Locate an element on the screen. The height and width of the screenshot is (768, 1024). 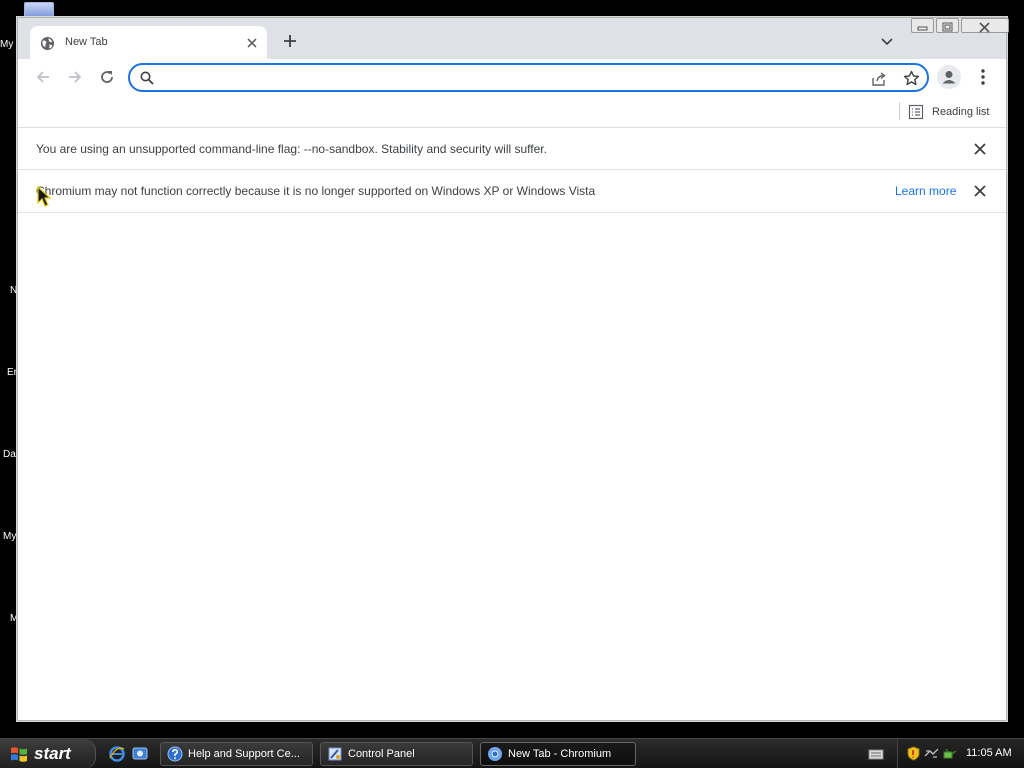
taskbar-item-label: New Tab - Chromium is located at coordinates (560, 754).